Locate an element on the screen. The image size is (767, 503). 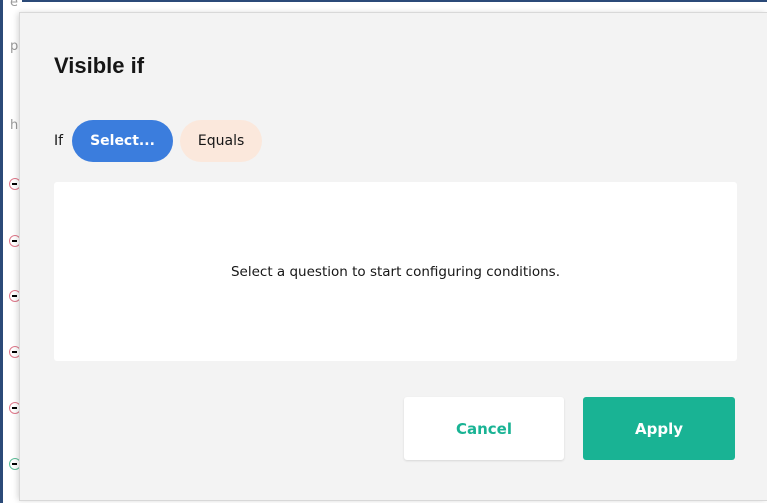
background-text-fragment: h is located at coordinates (14, 125).